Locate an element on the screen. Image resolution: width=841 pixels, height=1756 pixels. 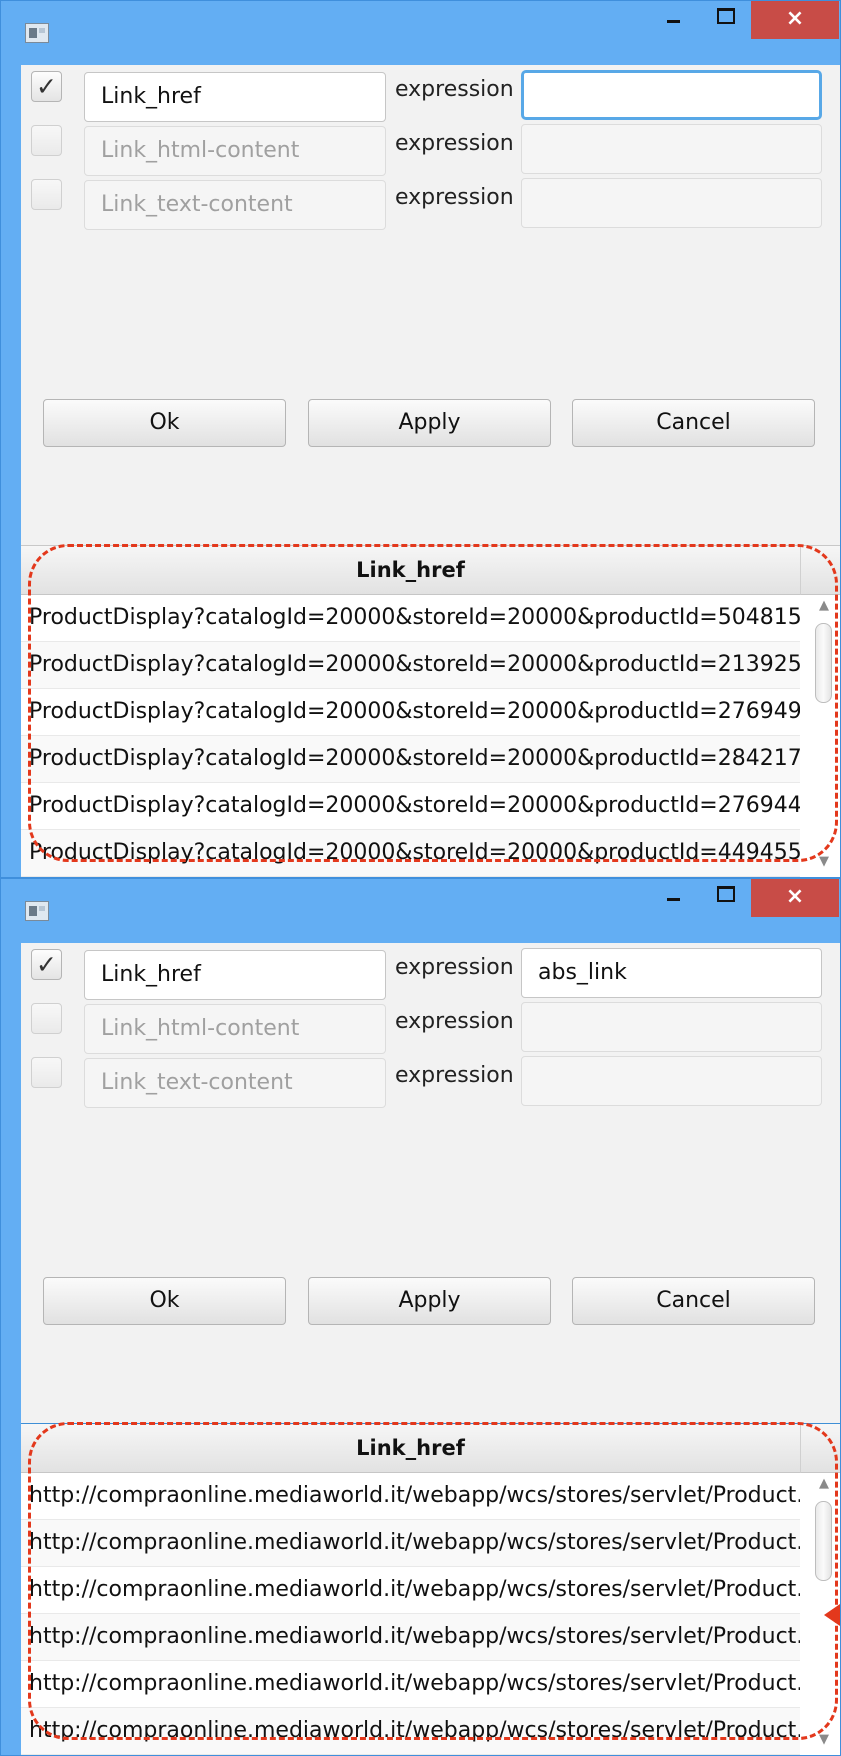
field-row-link-href: ✓ Link_href expression abs_link is located at coordinates (430, 971).